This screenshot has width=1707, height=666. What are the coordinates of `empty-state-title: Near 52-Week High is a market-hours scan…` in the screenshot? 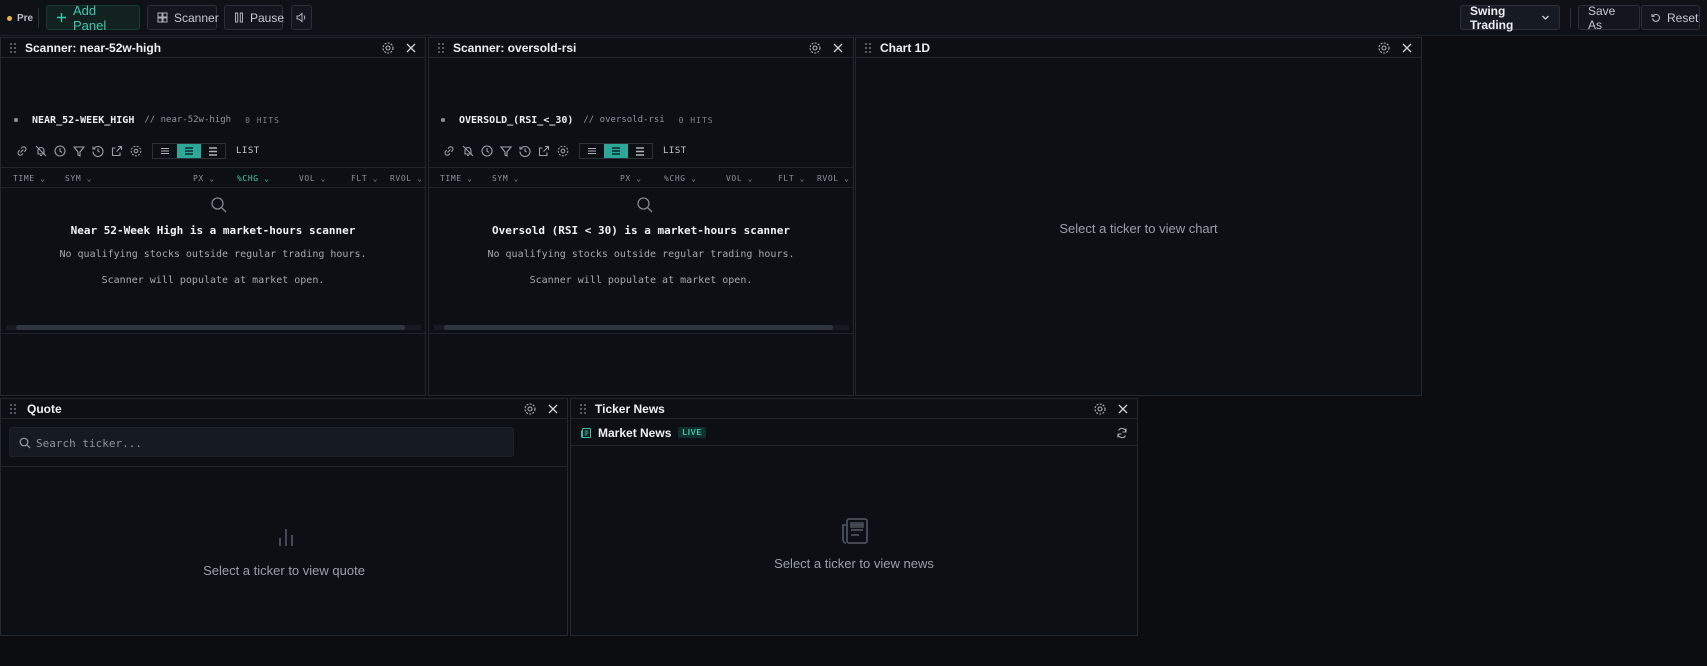 It's located at (213, 230).